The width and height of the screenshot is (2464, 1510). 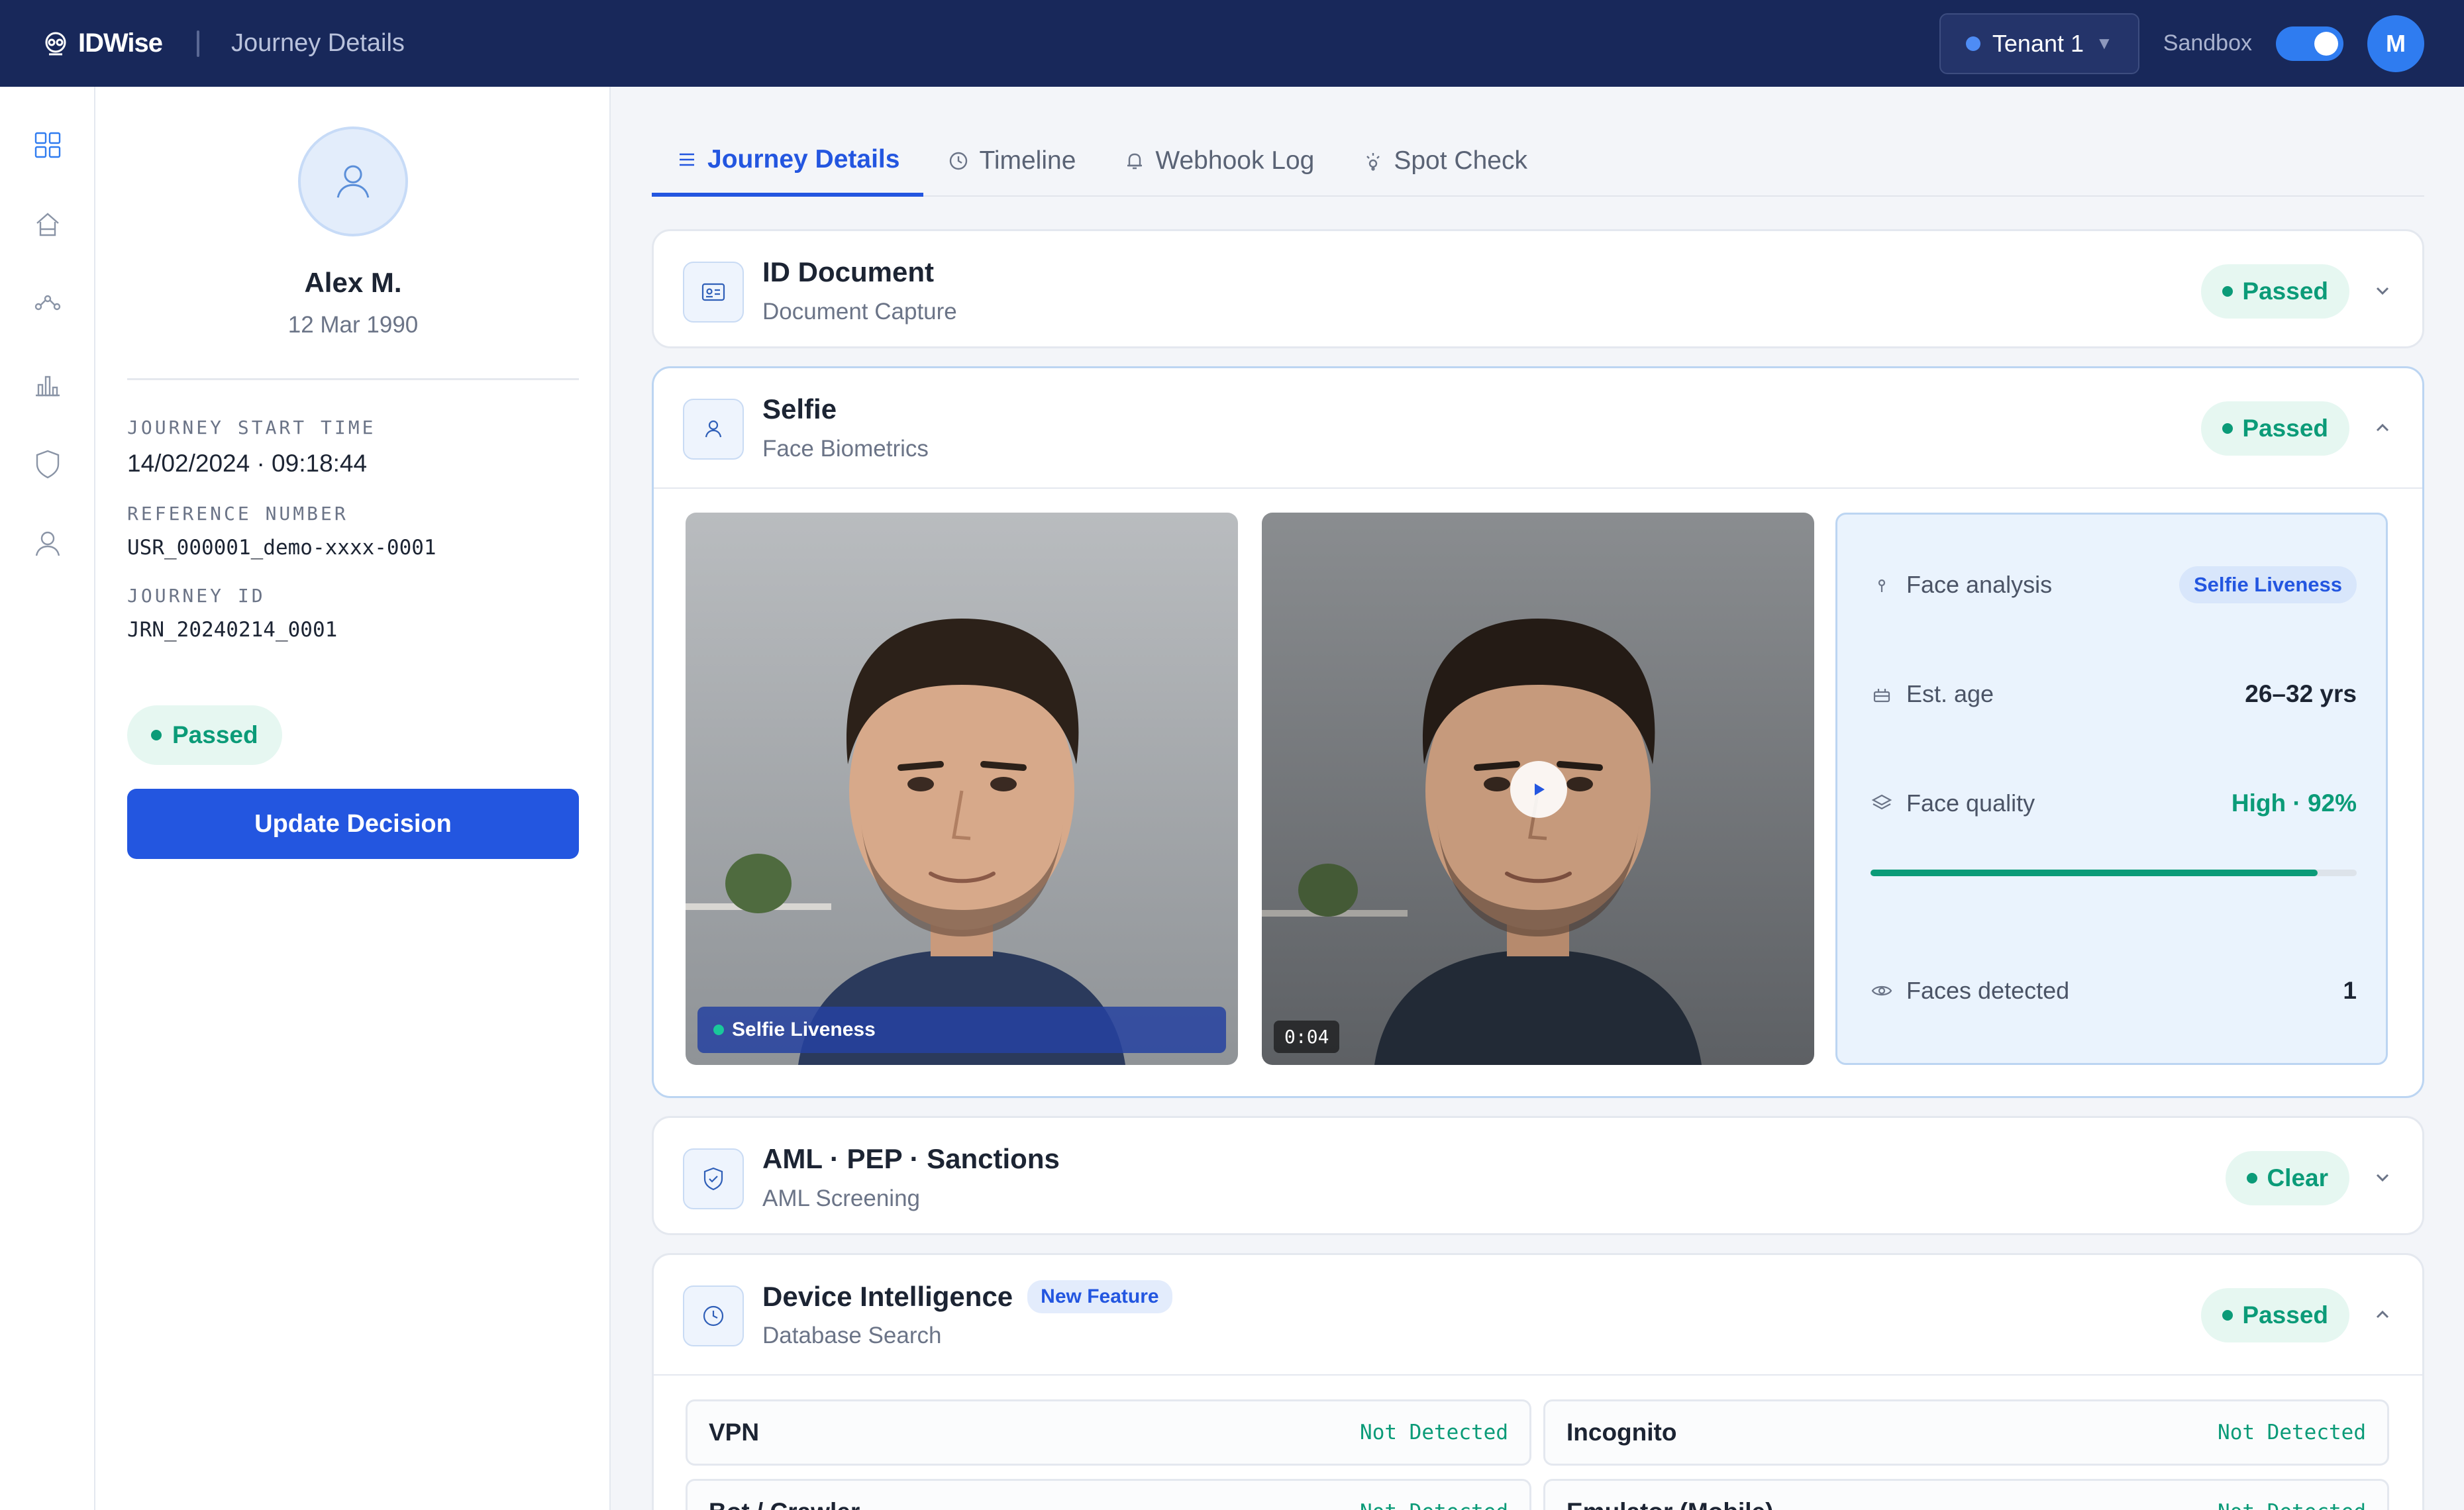 I want to click on tab-webhook-log: Webhook Log, so click(x=1219, y=160).